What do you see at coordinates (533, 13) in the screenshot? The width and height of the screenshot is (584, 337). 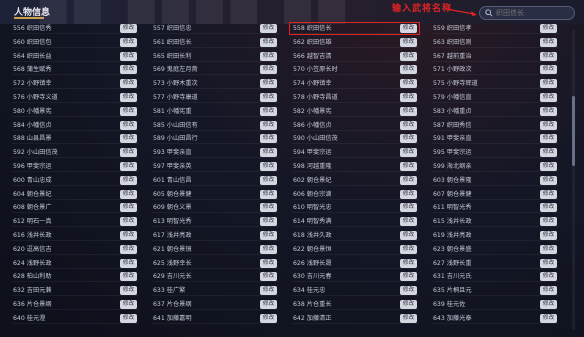 I see `search-input` at bounding box center [533, 13].